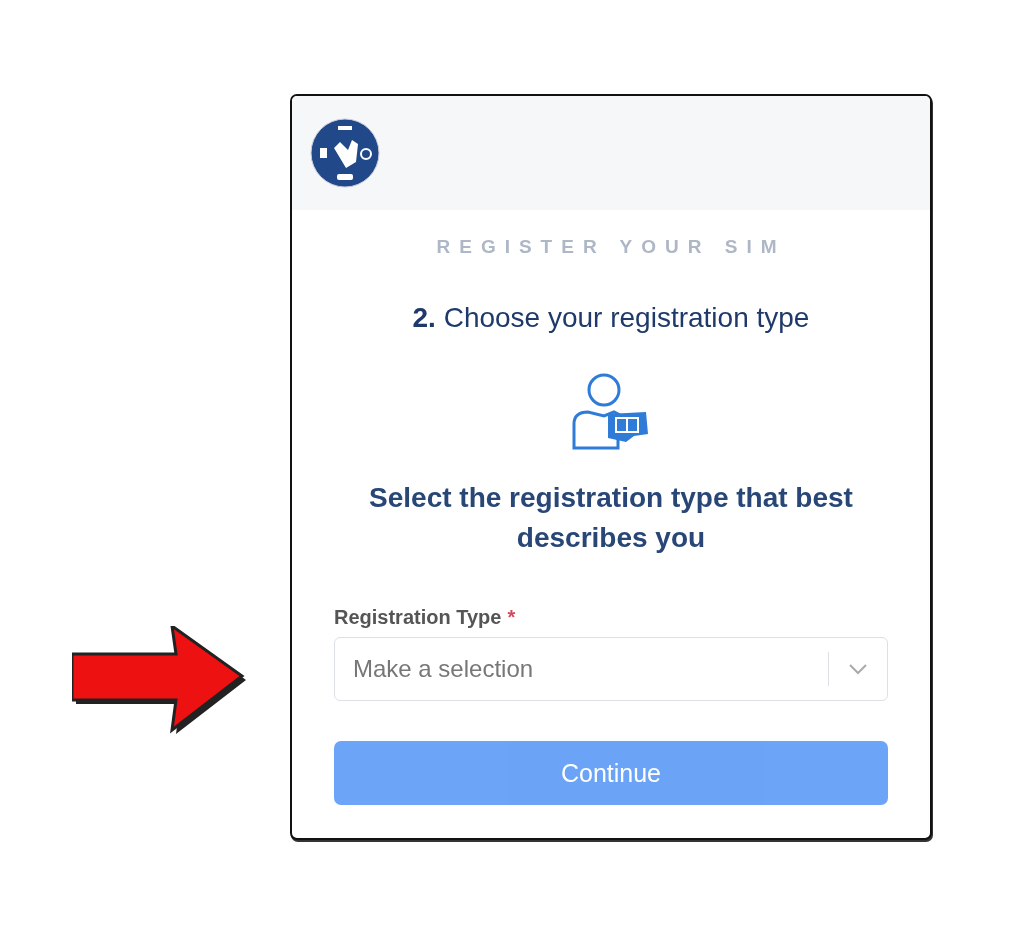  What do you see at coordinates (611, 518) in the screenshot?
I see `description-text: Select the registration type that best describes you` at bounding box center [611, 518].